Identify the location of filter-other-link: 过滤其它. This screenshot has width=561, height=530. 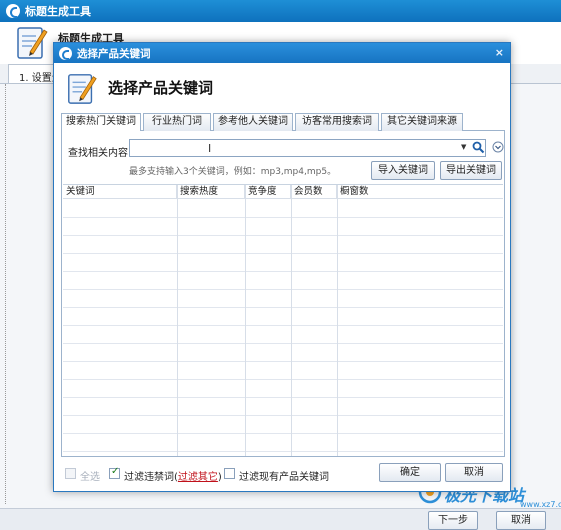
(198, 477).